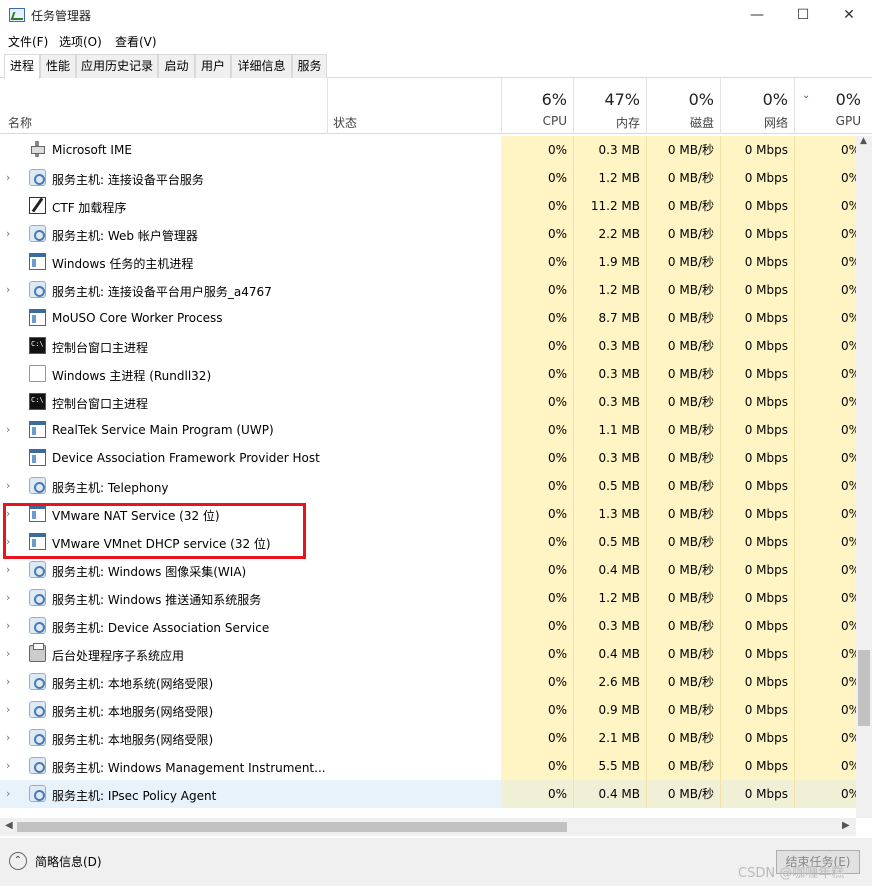 This screenshot has height=886, width=872. What do you see at coordinates (428, 206) in the screenshot?
I see `process-row: CTF 加载程序0%11.2 MB0 MB/秒0 Mbps0%` at bounding box center [428, 206].